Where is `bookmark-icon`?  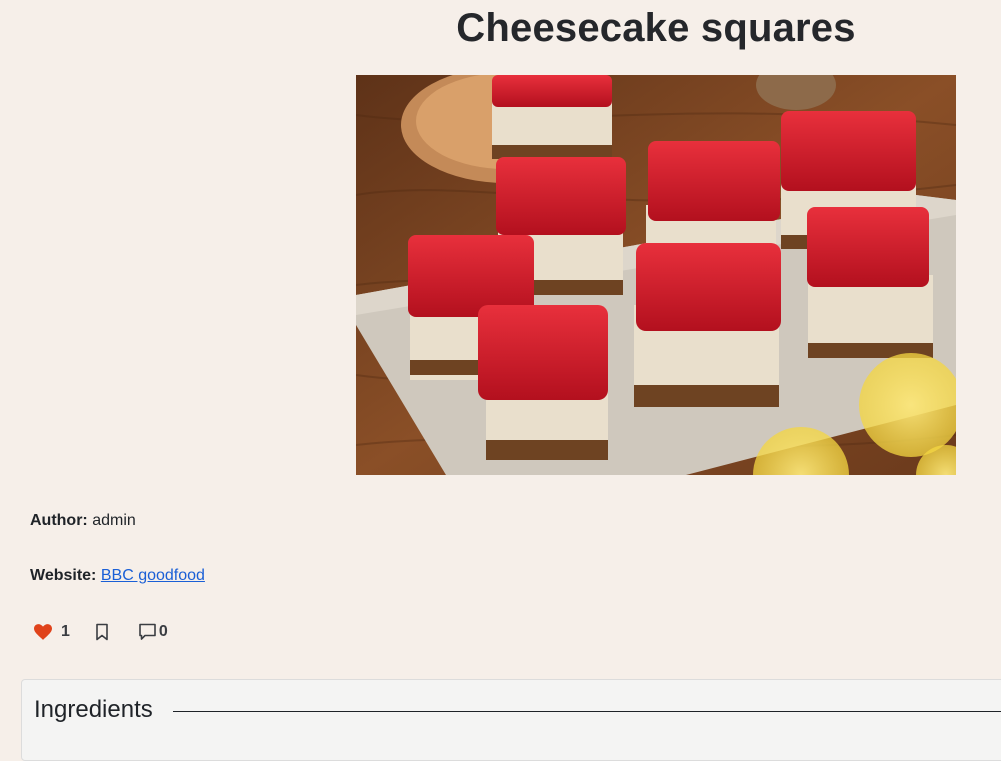 bookmark-icon is located at coordinates (102, 632).